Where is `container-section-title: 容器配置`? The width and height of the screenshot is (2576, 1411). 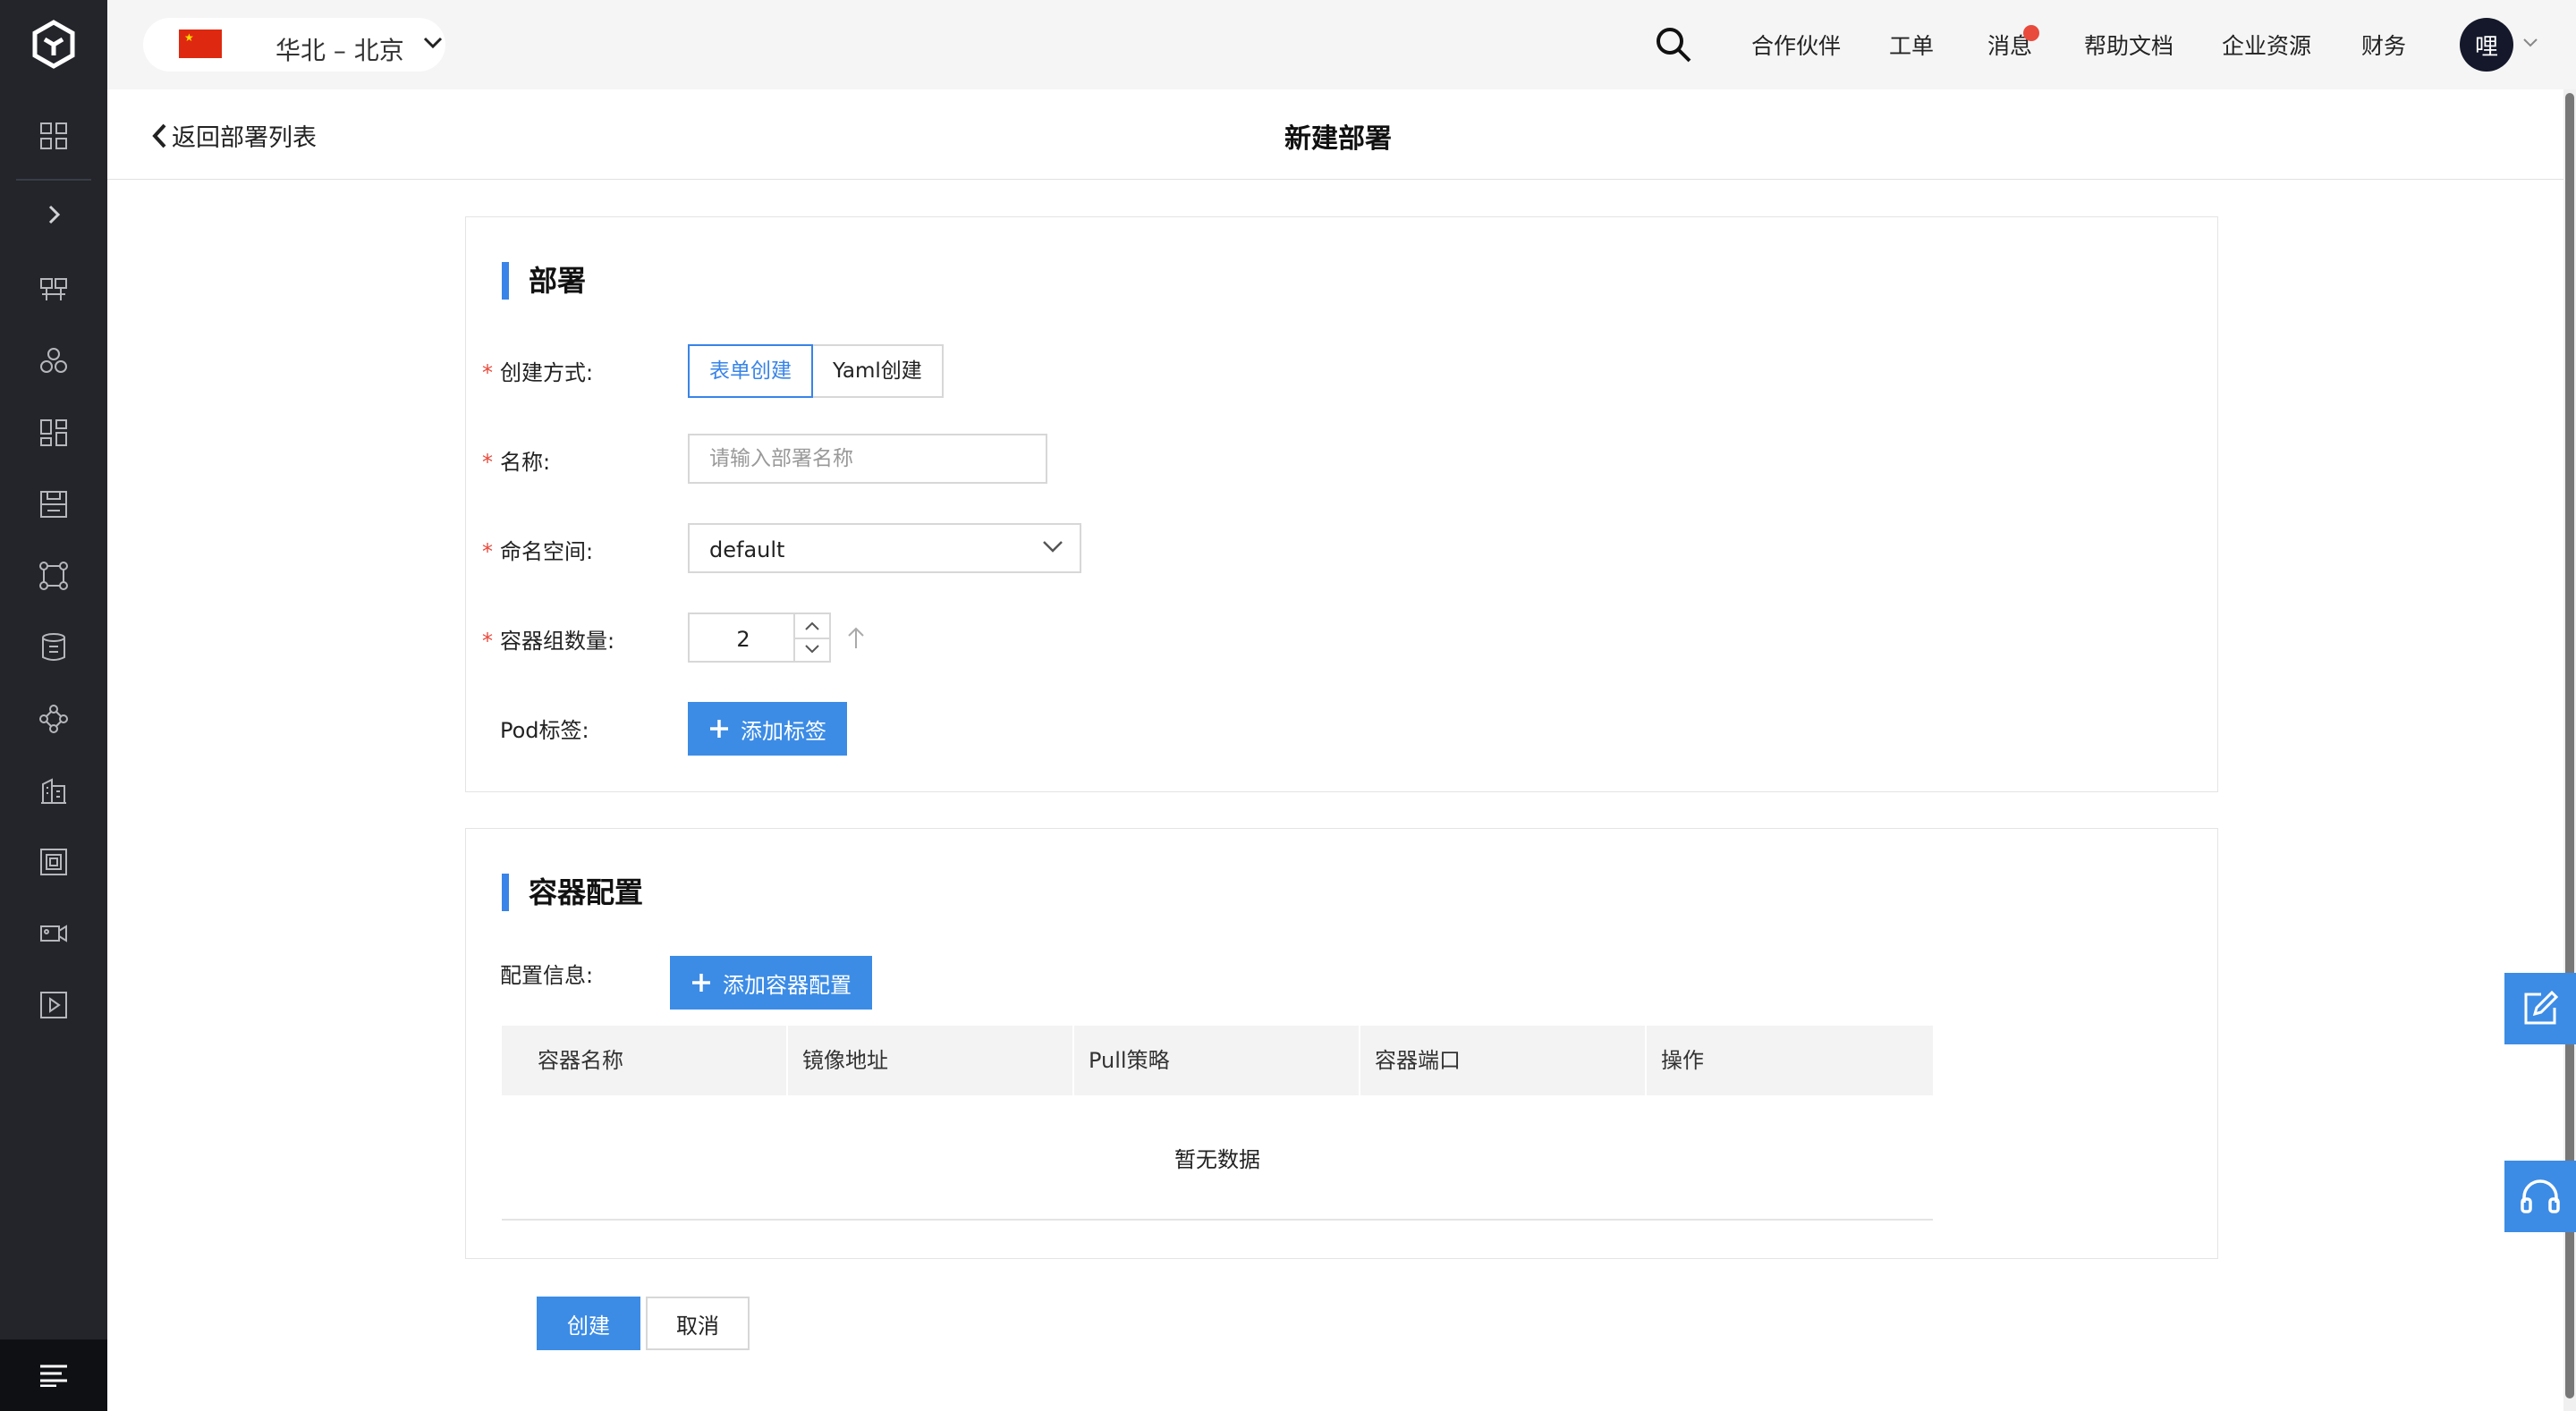
container-section-title: 容器配置 is located at coordinates (572, 892).